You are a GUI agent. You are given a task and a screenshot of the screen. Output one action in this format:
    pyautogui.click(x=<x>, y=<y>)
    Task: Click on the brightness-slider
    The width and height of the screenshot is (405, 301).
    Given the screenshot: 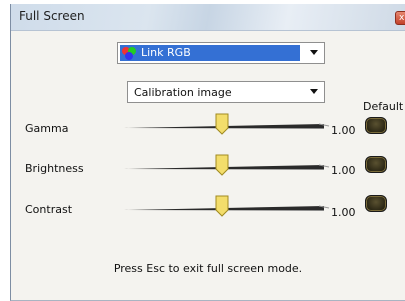 What is the action you would take?
    pyautogui.click(x=229, y=168)
    